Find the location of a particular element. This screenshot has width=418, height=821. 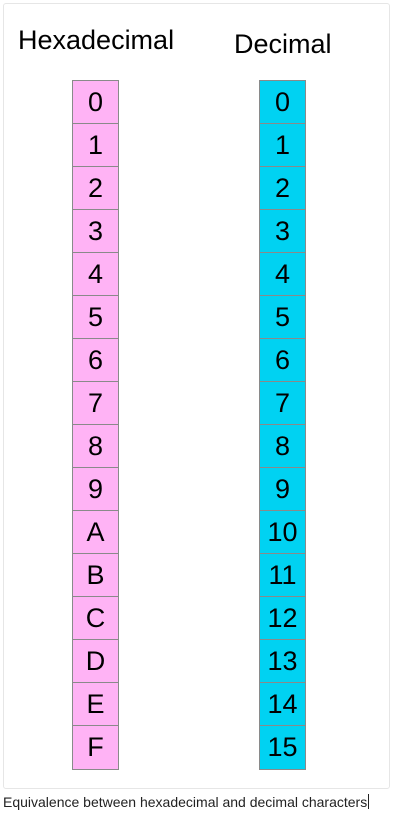

hexadecimal-column: 0 1 2 3 4 5 6 7 8 9 A B C D E F is located at coordinates (95, 425).